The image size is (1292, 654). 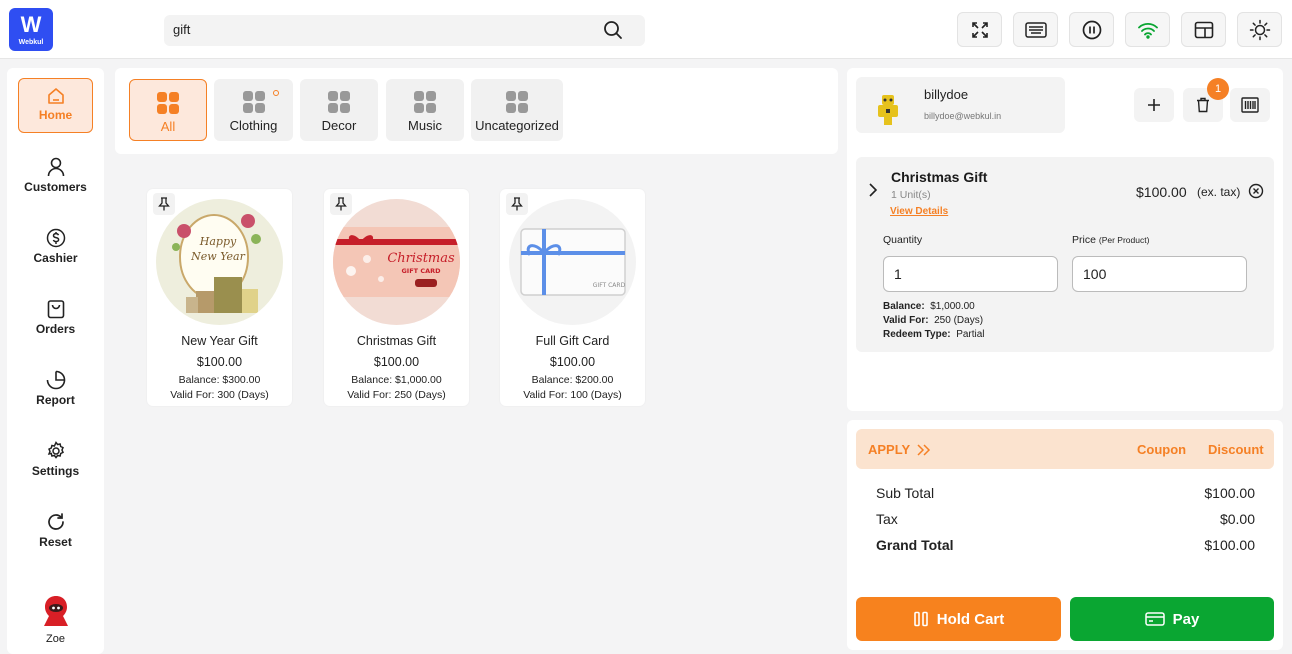 I want to click on category-music: Music, so click(x=425, y=110).